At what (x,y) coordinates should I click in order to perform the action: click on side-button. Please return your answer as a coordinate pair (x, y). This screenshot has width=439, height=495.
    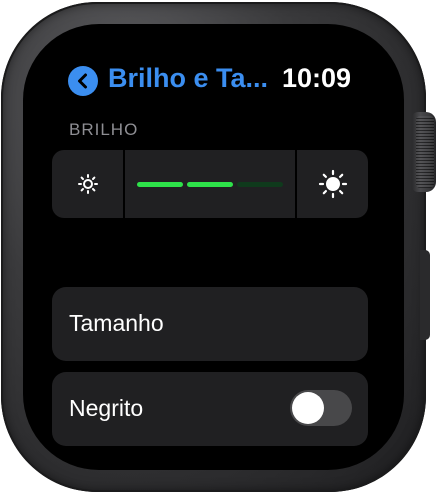
    Looking at the image, I should click on (425, 295).